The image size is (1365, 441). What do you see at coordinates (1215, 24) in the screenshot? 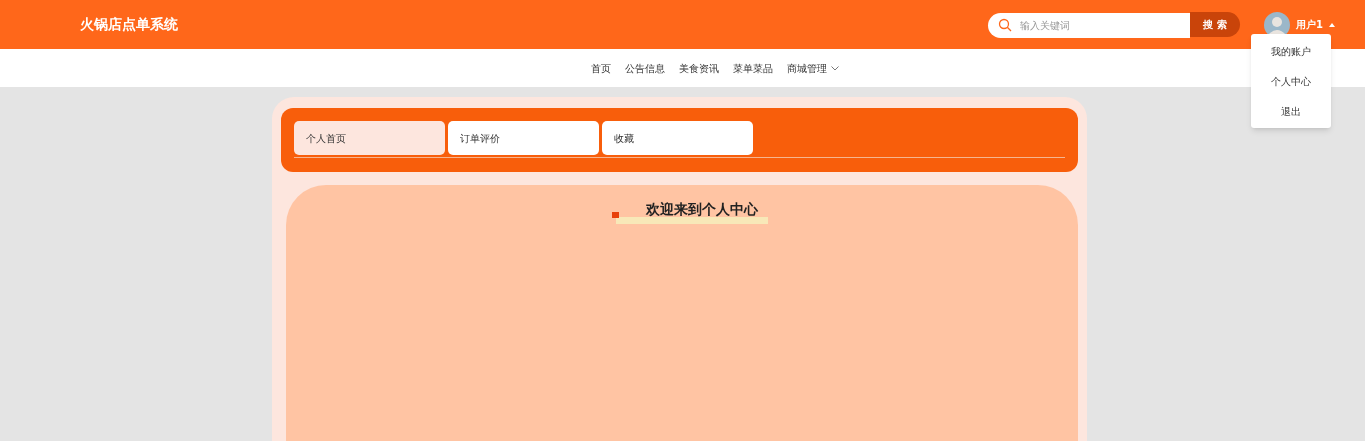
I see `search-button: 搜 索` at bounding box center [1215, 24].